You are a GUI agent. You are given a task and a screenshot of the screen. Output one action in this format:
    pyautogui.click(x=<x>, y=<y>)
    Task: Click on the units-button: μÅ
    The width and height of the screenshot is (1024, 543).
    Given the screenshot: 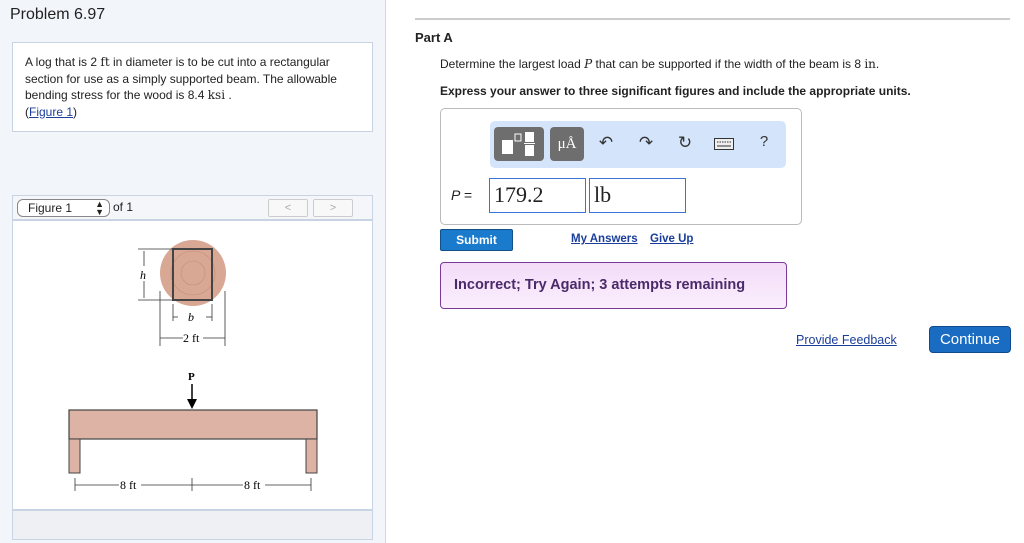 What is the action you would take?
    pyautogui.click(x=567, y=144)
    